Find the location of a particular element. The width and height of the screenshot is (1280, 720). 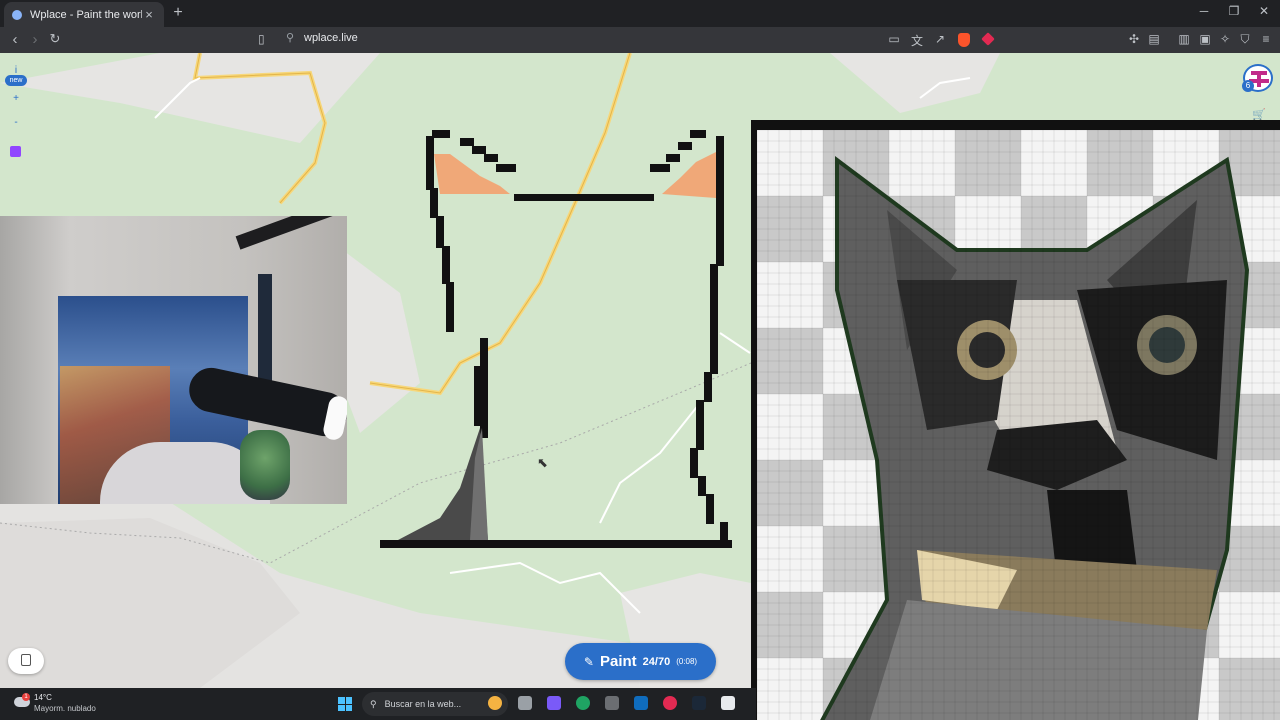

address-bar: wplace.live is located at coordinates (331, 38).